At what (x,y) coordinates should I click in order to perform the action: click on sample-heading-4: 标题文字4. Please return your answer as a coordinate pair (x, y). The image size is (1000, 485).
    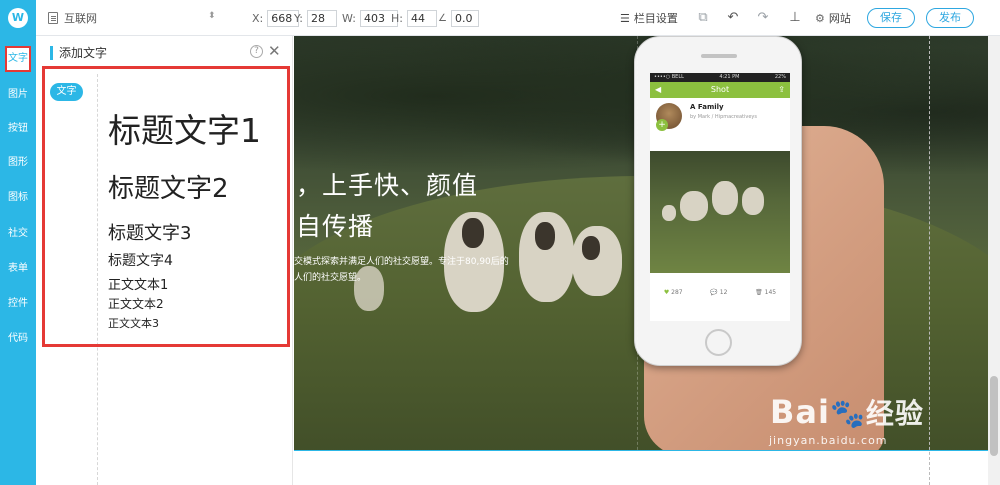
    Looking at the image, I should click on (140, 260).